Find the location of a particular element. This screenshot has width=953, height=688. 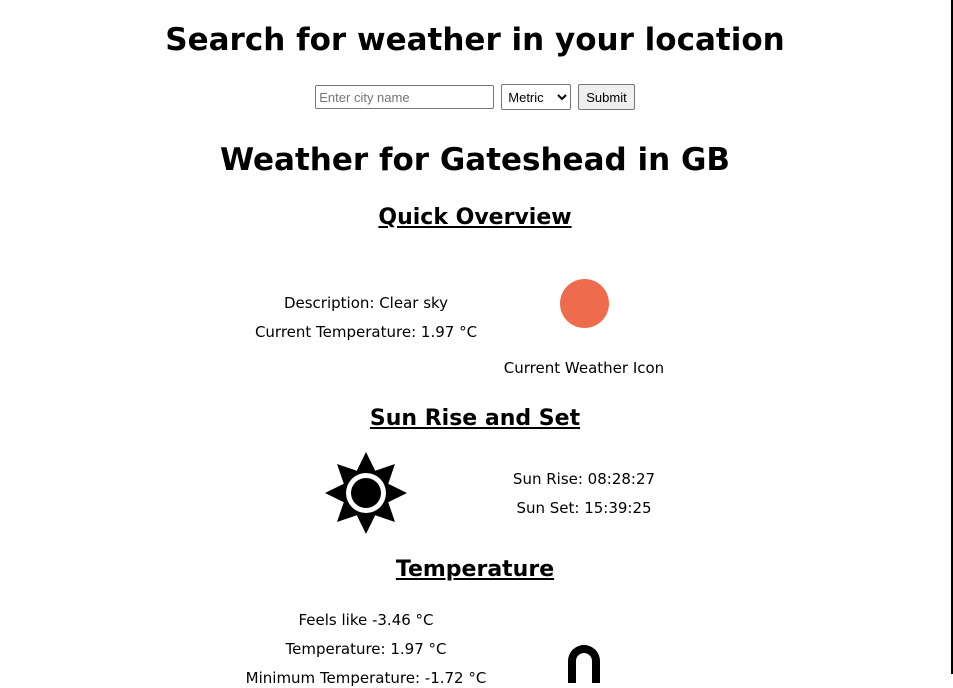

submit-button: Submit is located at coordinates (606, 97).